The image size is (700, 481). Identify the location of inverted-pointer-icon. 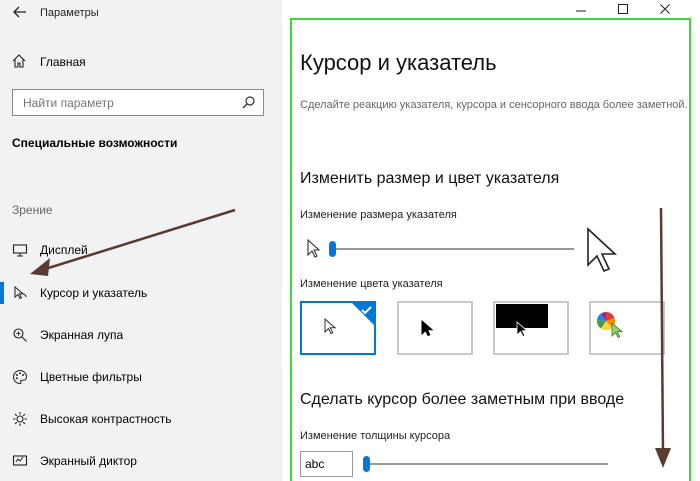
(522, 329).